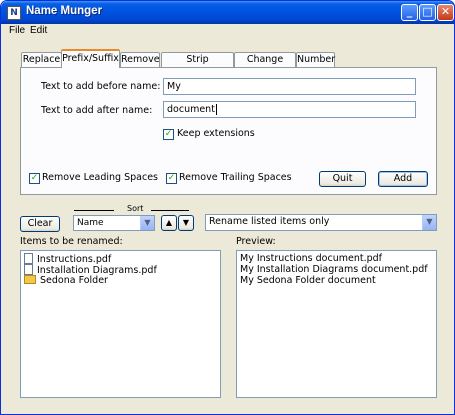  I want to click on after-name-value: document, so click(191, 109).